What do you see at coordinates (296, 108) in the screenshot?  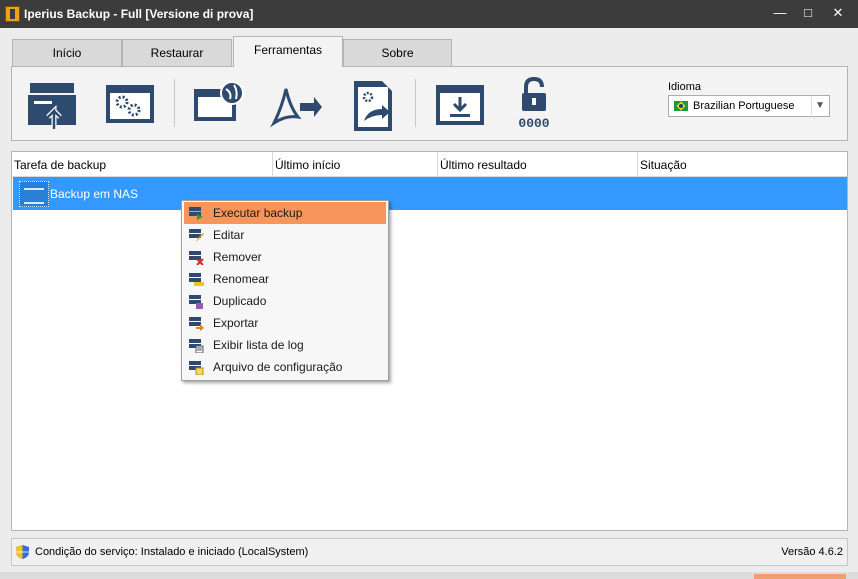 I see `pdf-export-icon` at bounding box center [296, 108].